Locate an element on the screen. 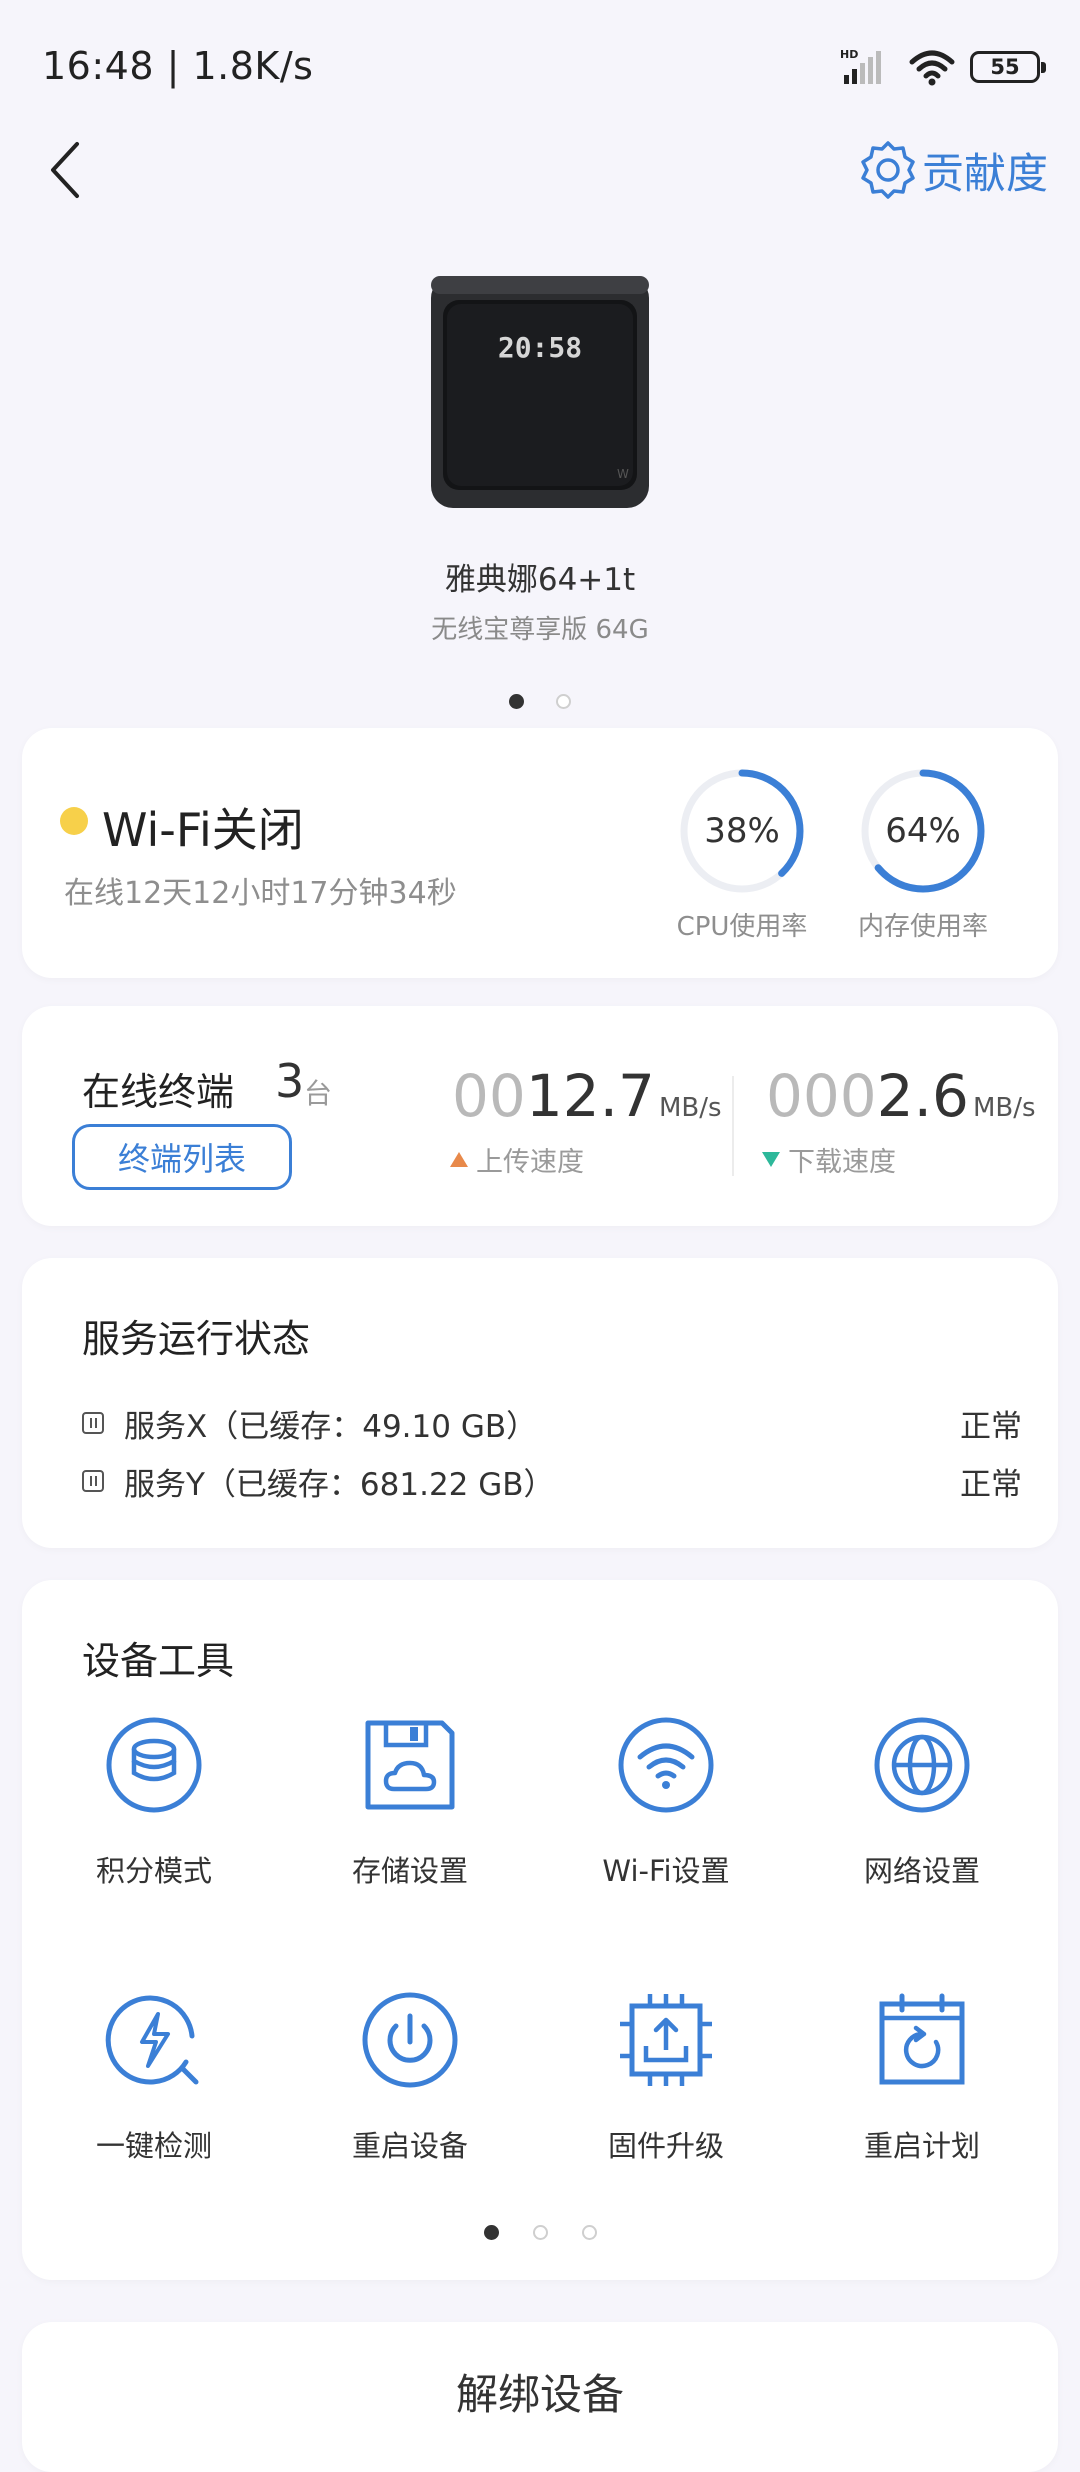 The width and height of the screenshot is (1080, 2472). svg-text: W is located at coordinates (623, 474).